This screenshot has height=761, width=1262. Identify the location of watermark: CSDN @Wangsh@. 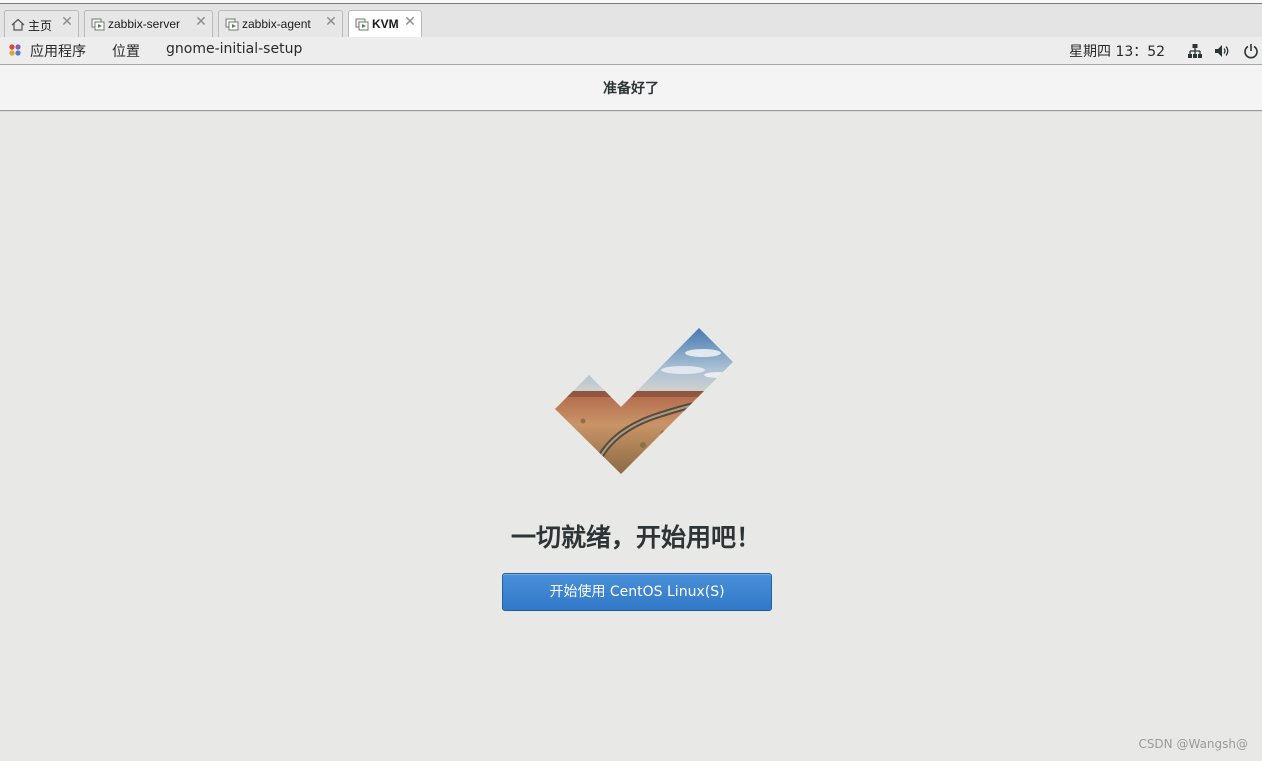
(1193, 744).